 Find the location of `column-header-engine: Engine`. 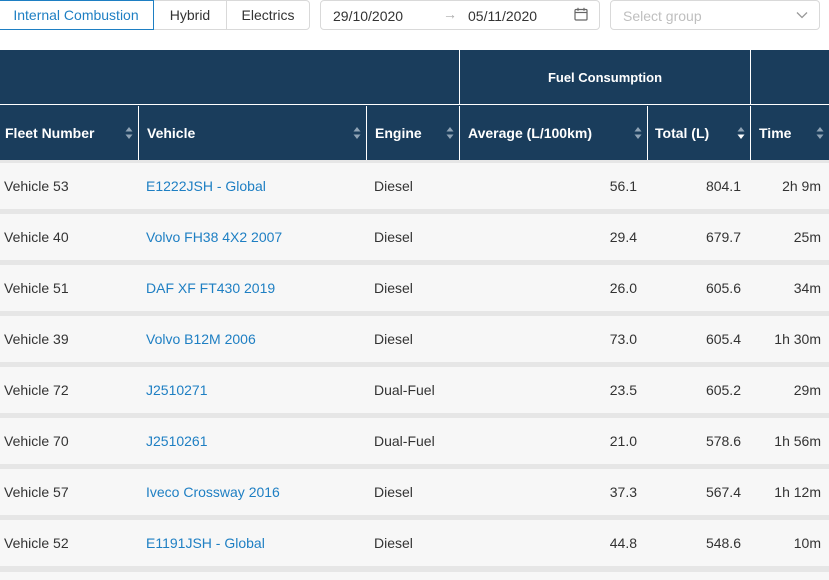

column-header-engine: Engine is located at coordinates (413, 133).